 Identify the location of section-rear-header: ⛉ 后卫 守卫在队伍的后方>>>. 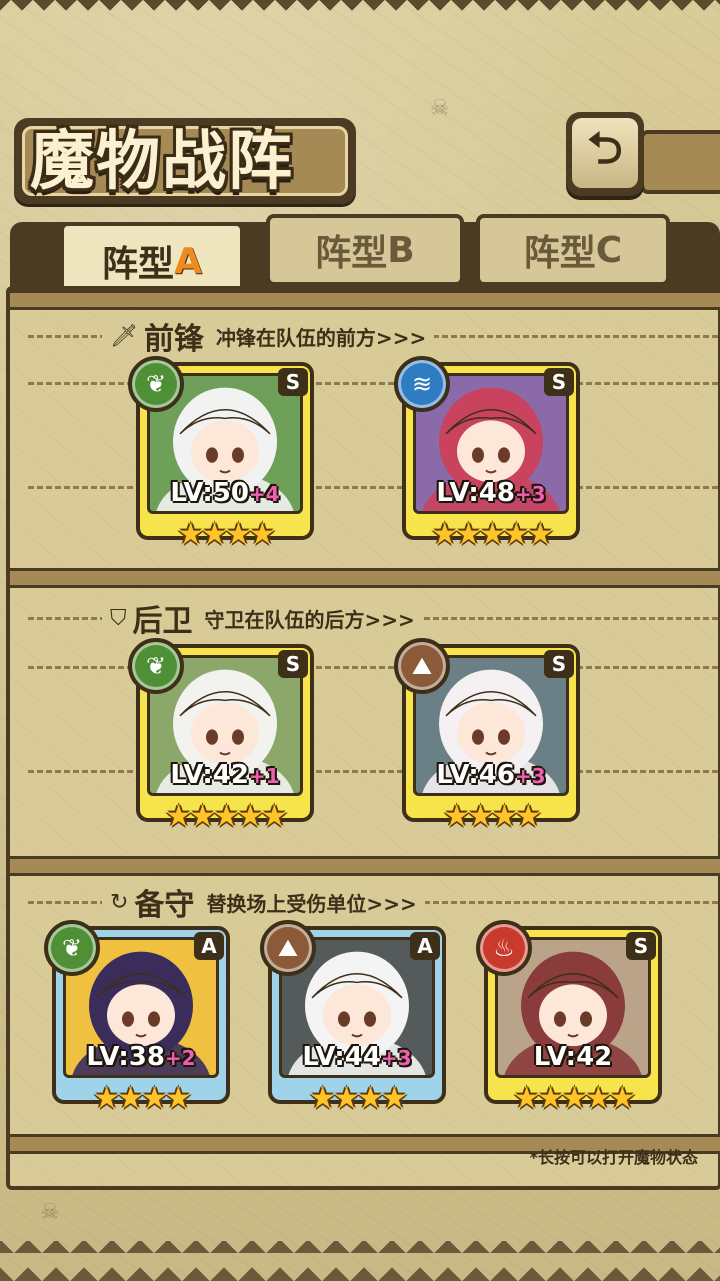
(373, 618).